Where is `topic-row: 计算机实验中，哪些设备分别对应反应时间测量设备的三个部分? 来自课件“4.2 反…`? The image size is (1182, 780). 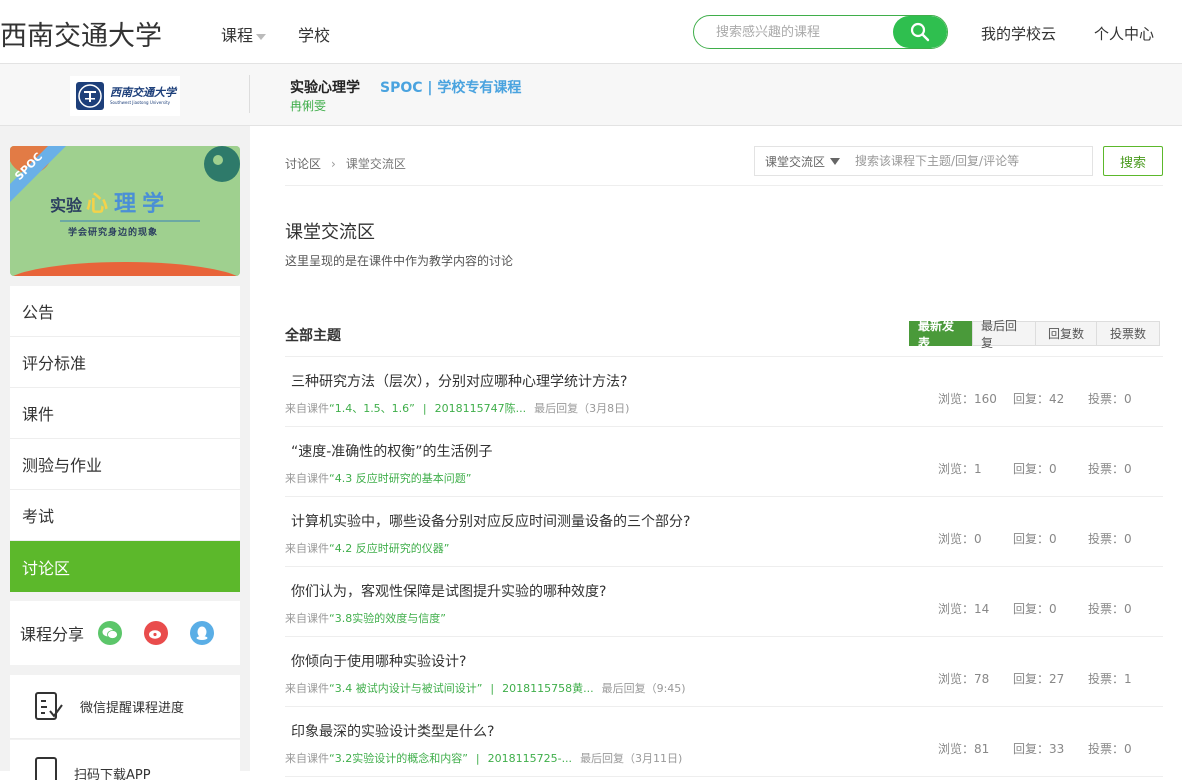 topic-row: 计算机实验中，哪些设备分别对应反应时间测量设备的三个部分? 来自课件“4.2 反… is located at coordinates (724, 532).